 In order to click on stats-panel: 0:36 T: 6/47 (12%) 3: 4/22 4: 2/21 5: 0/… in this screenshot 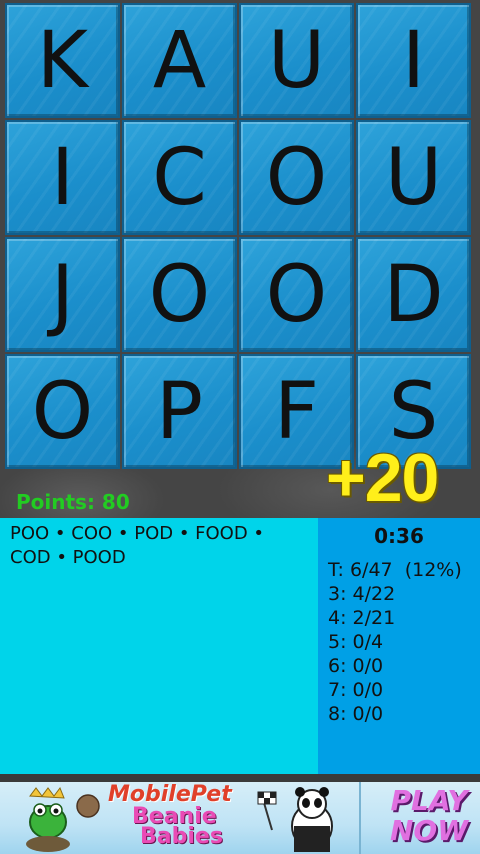, I will do `click(399, 646)`.